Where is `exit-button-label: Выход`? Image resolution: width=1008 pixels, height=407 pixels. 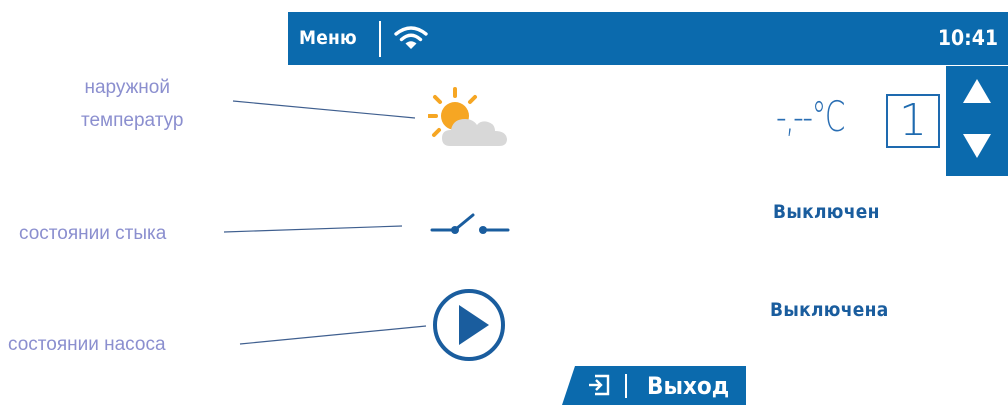 exit-button-label: Выход is located at coordinates (688, 386).